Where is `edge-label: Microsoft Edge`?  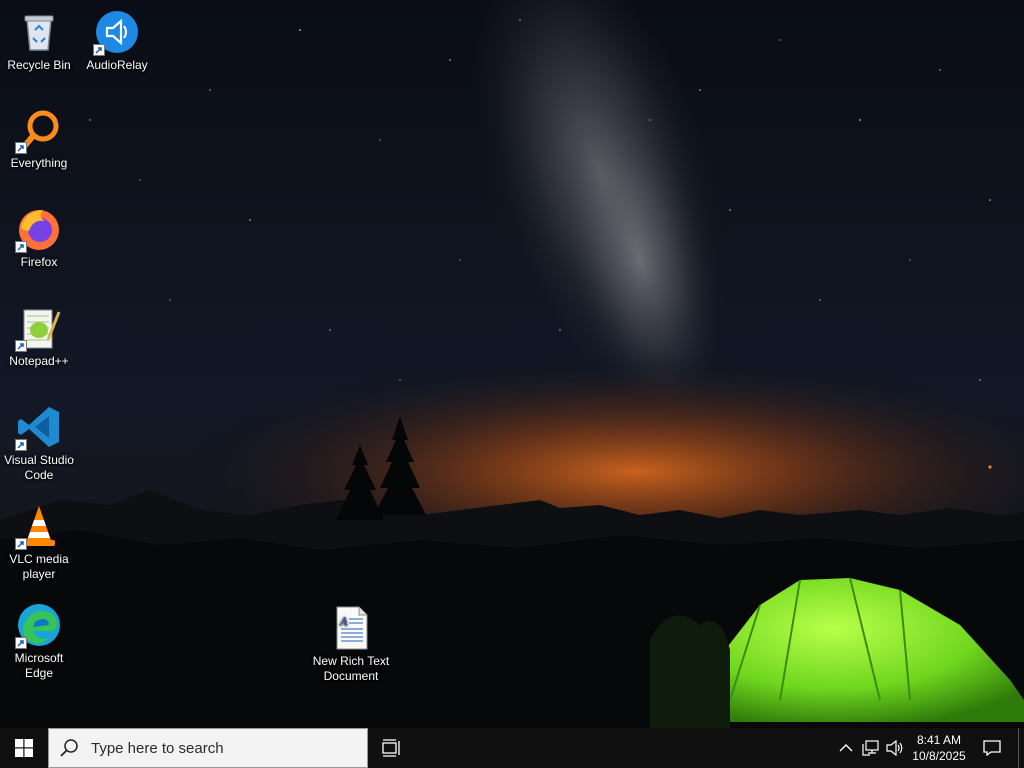
edge-label: Microsoft Edge is located at coordinates (39, 665).